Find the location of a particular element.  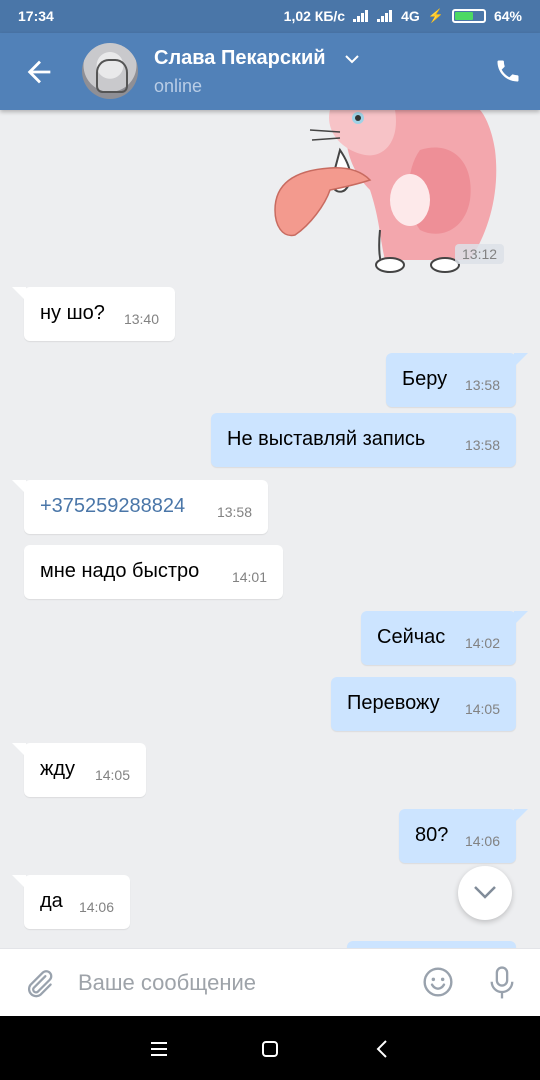

incoming-message: ну шо? 13:40 is located at coordinates (99, 314).